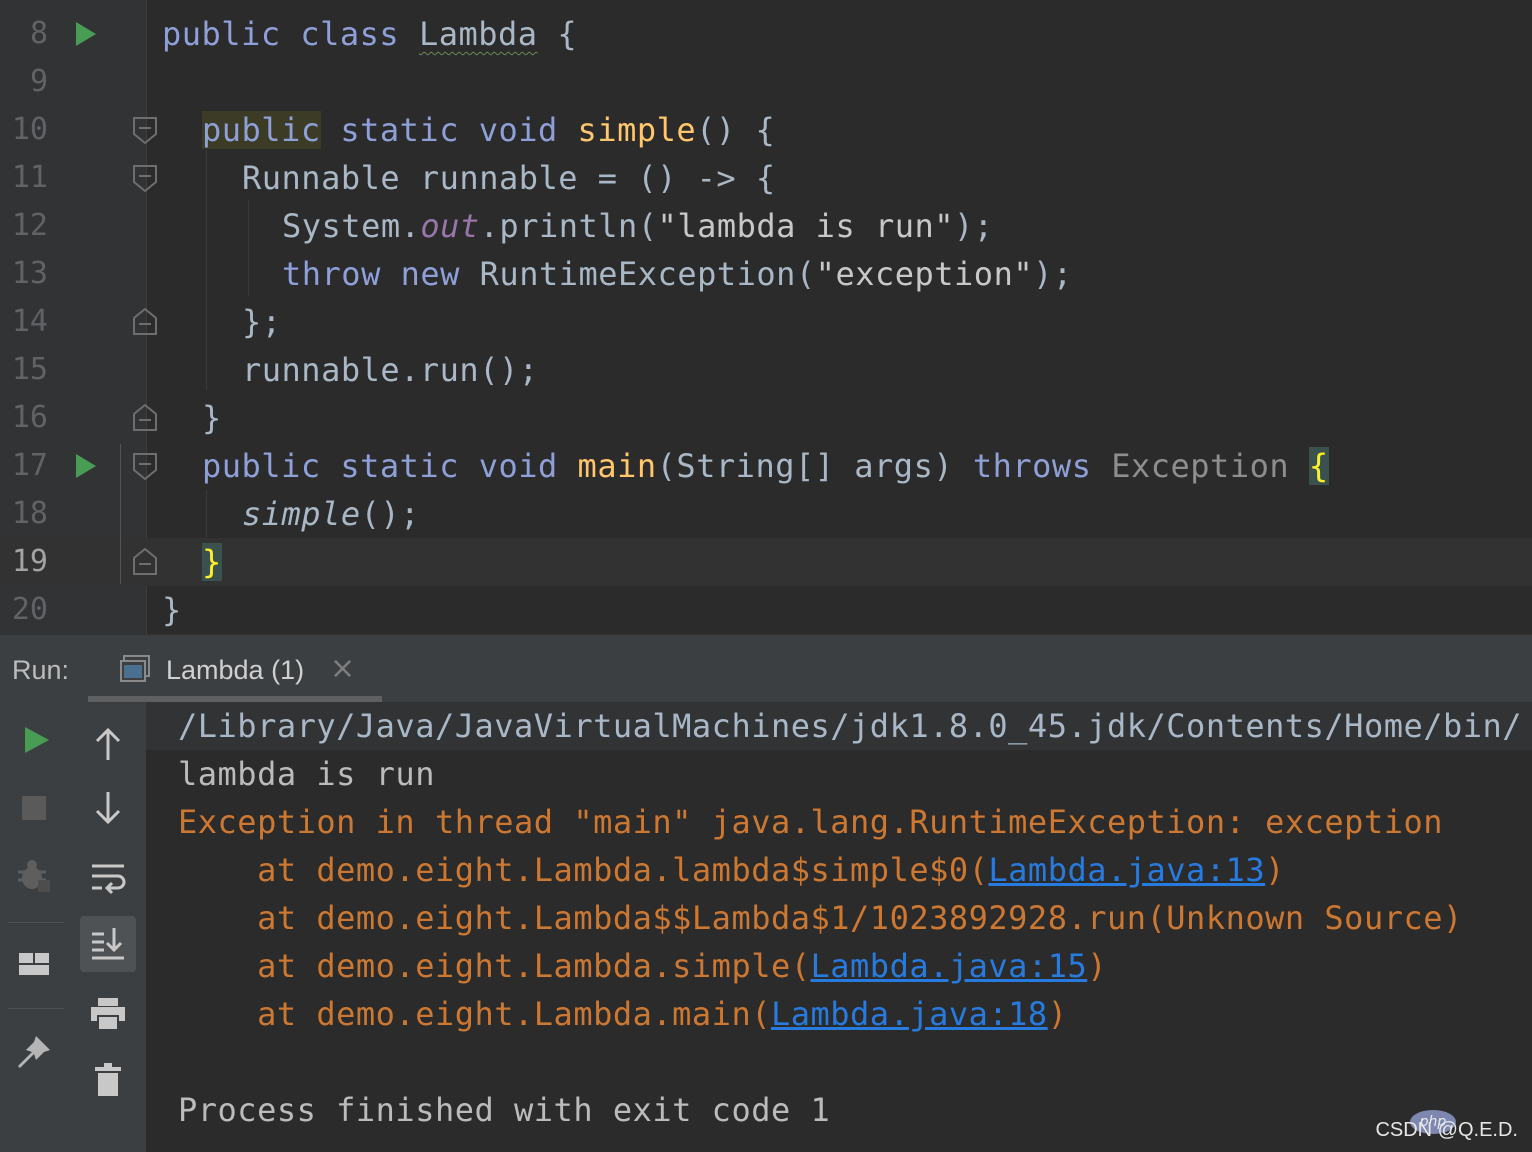 This screenshot has height=1152, width=1532. I want to click on arrow-down-icon, so click(108, 808).